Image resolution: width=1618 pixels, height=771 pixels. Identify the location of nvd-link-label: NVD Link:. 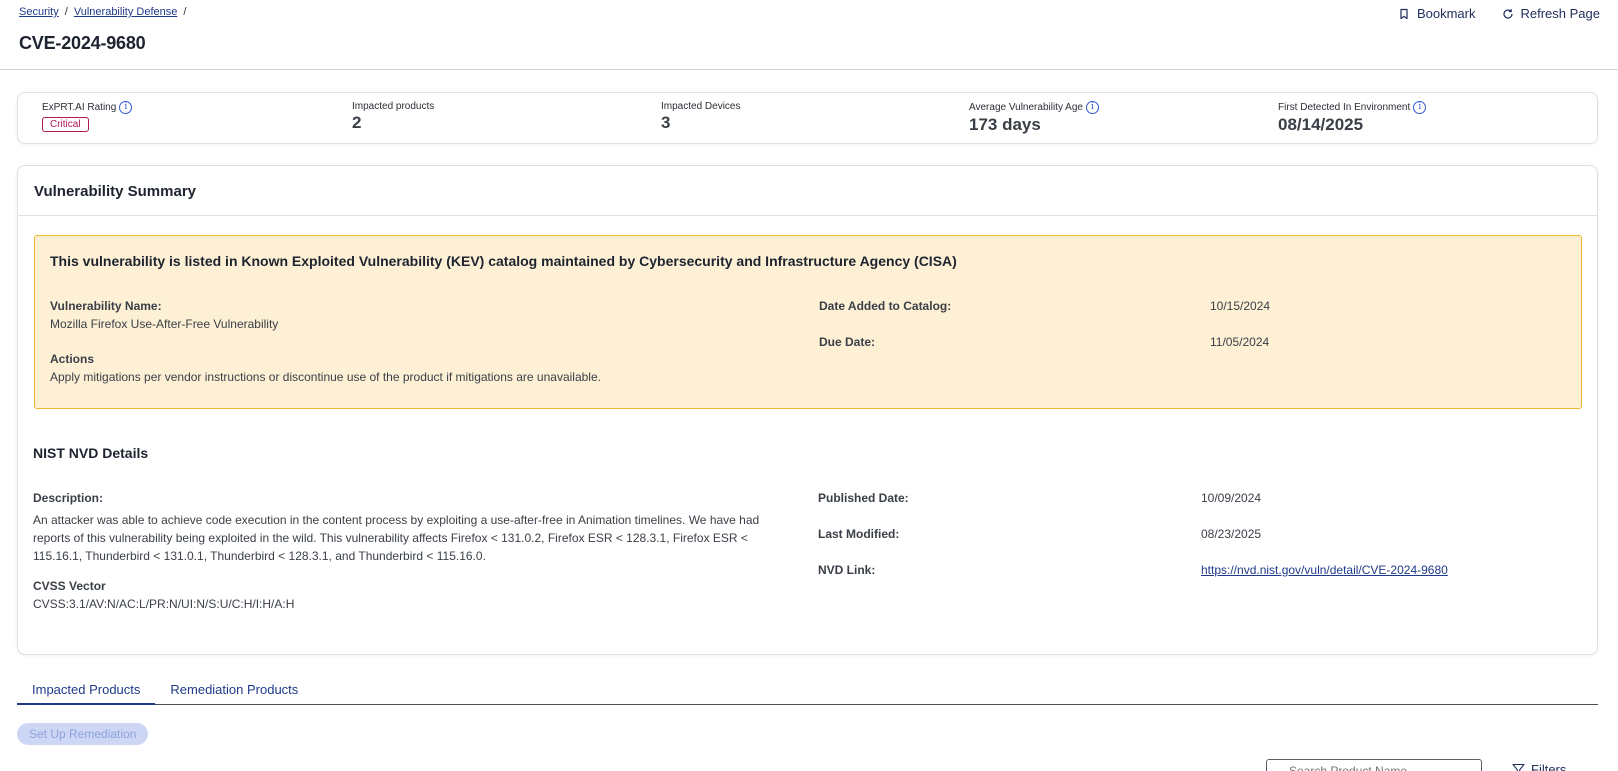
(847, 570).